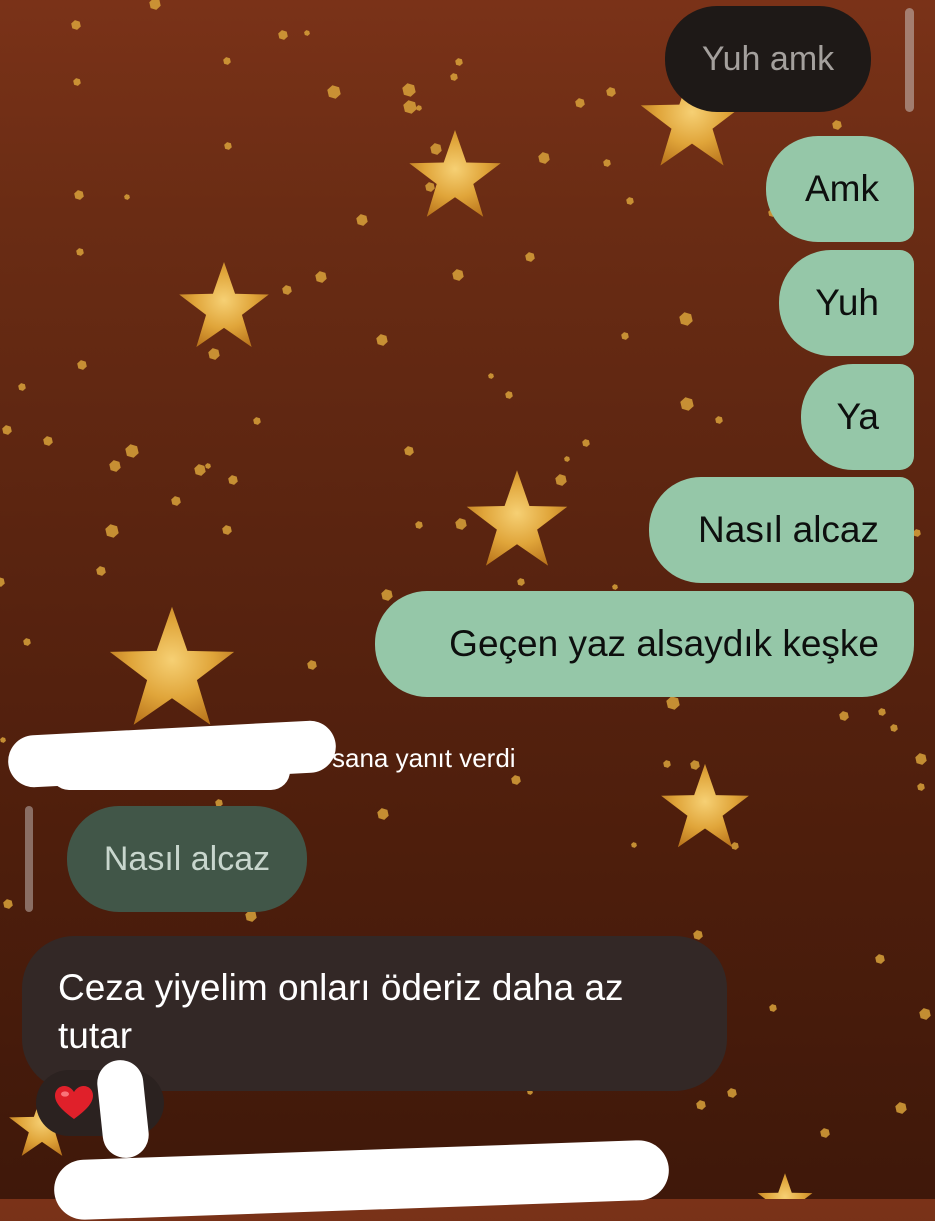  I want to click on reply-indicator-label: sana yanıt verdi, so click(424, 758).